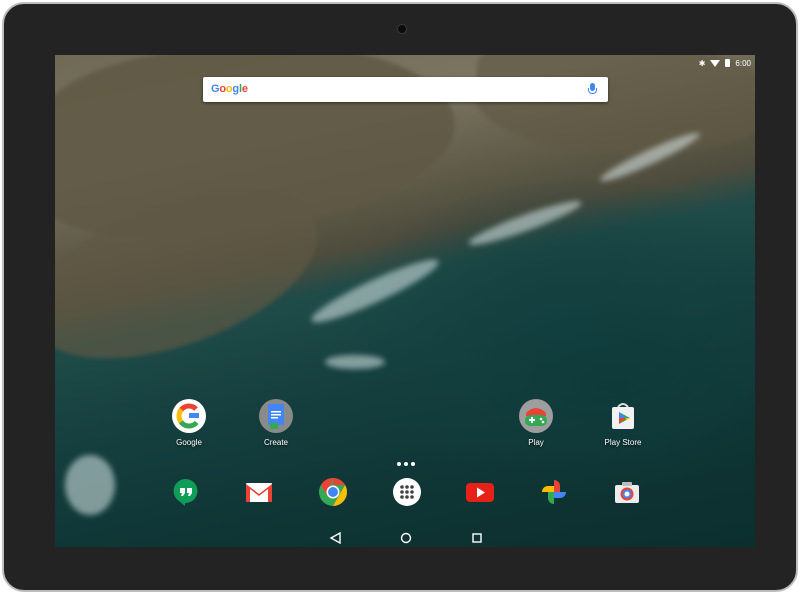  I want to click on play-games-icon, so click(536, 416).